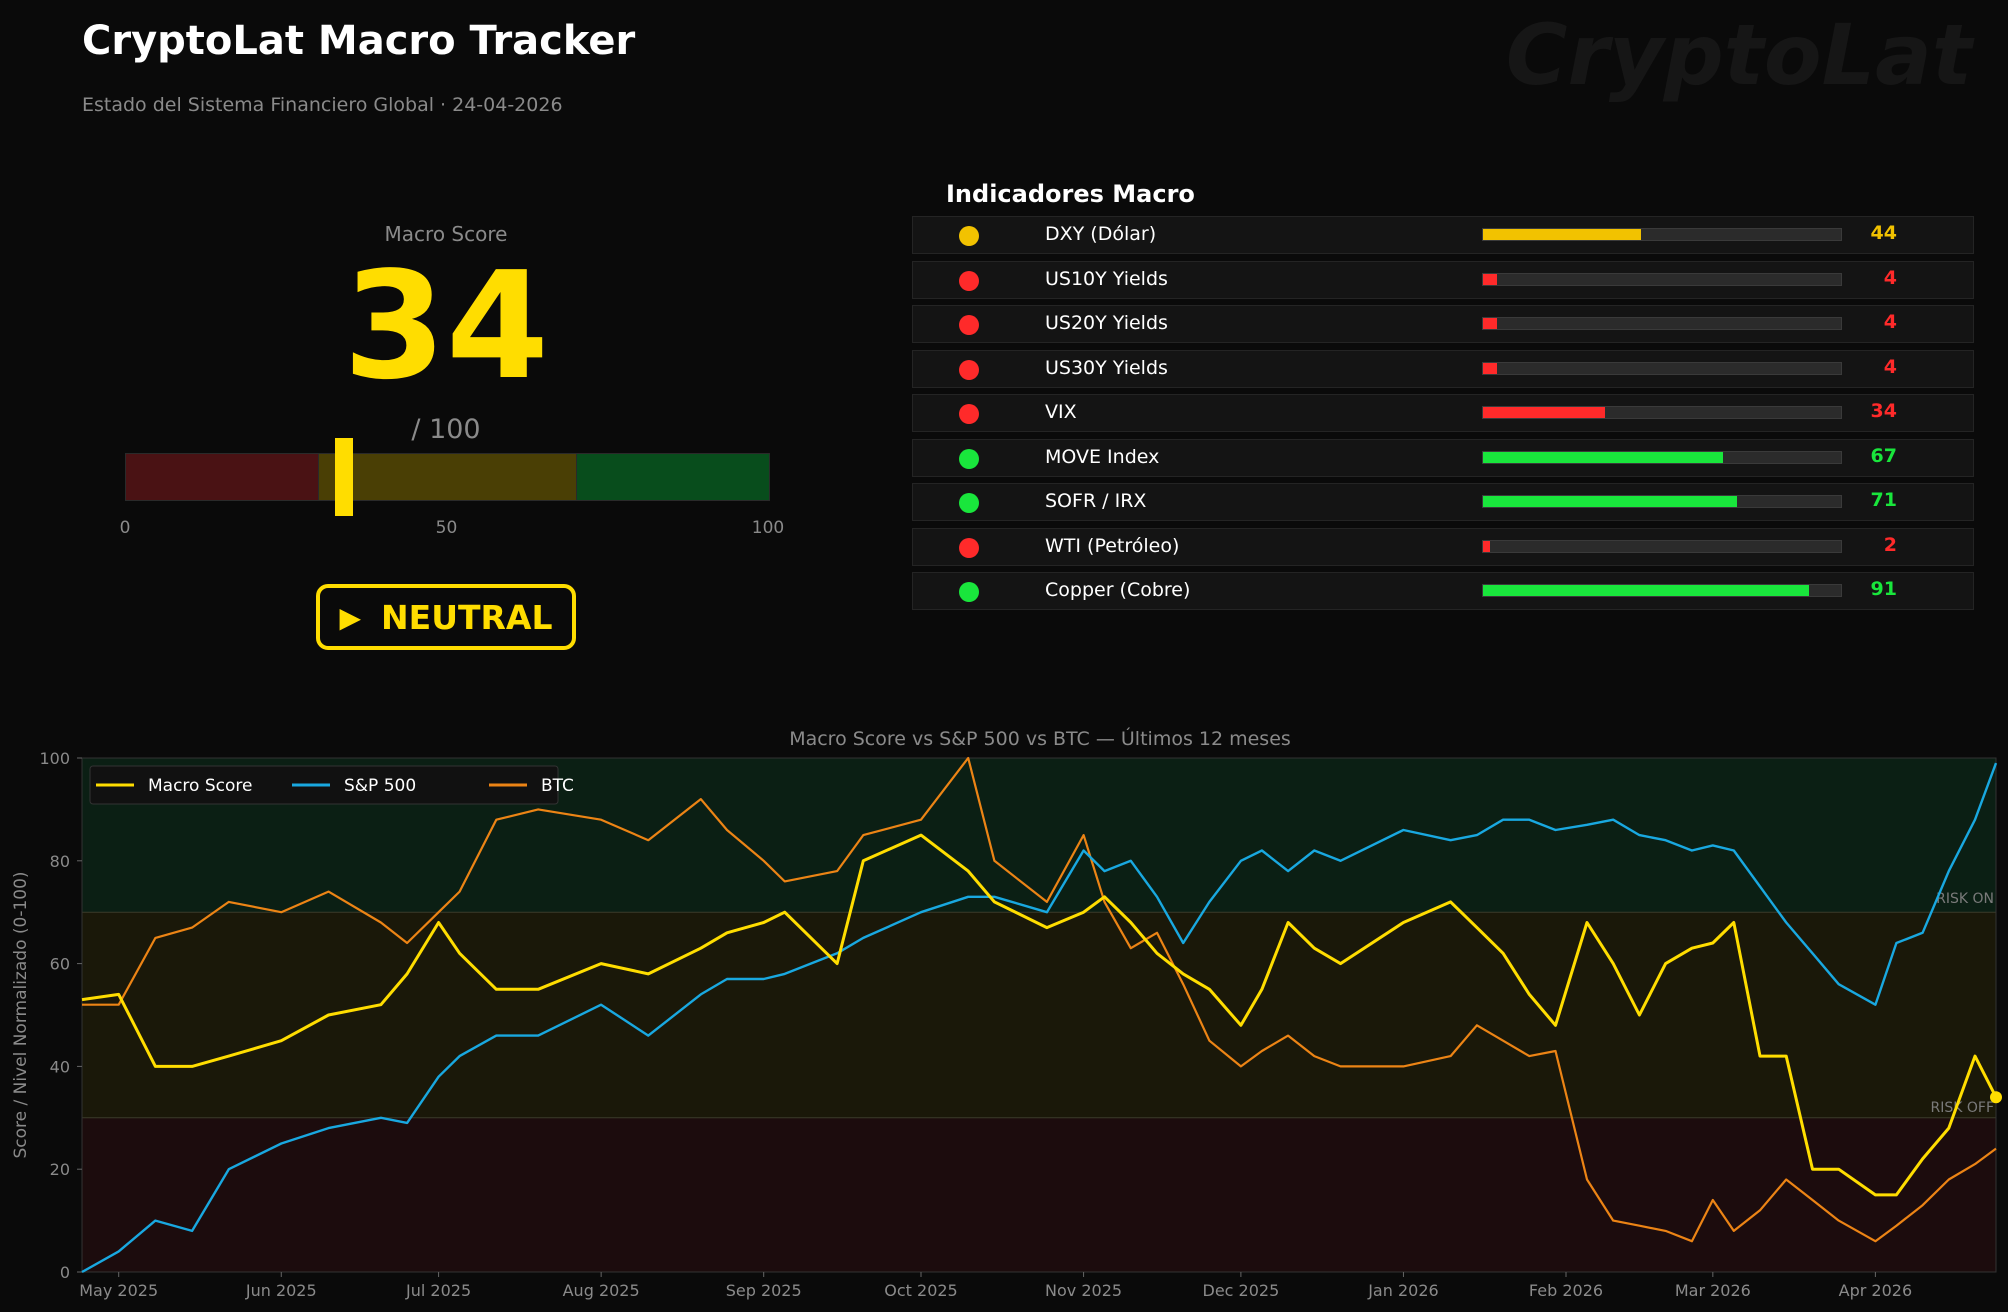 The height and width of the screenshot is (1312, 2008). Describe the element at coordinates (1083, 1290) in the screenshot. I see `x-tick-label: Nov 2025` at that location.